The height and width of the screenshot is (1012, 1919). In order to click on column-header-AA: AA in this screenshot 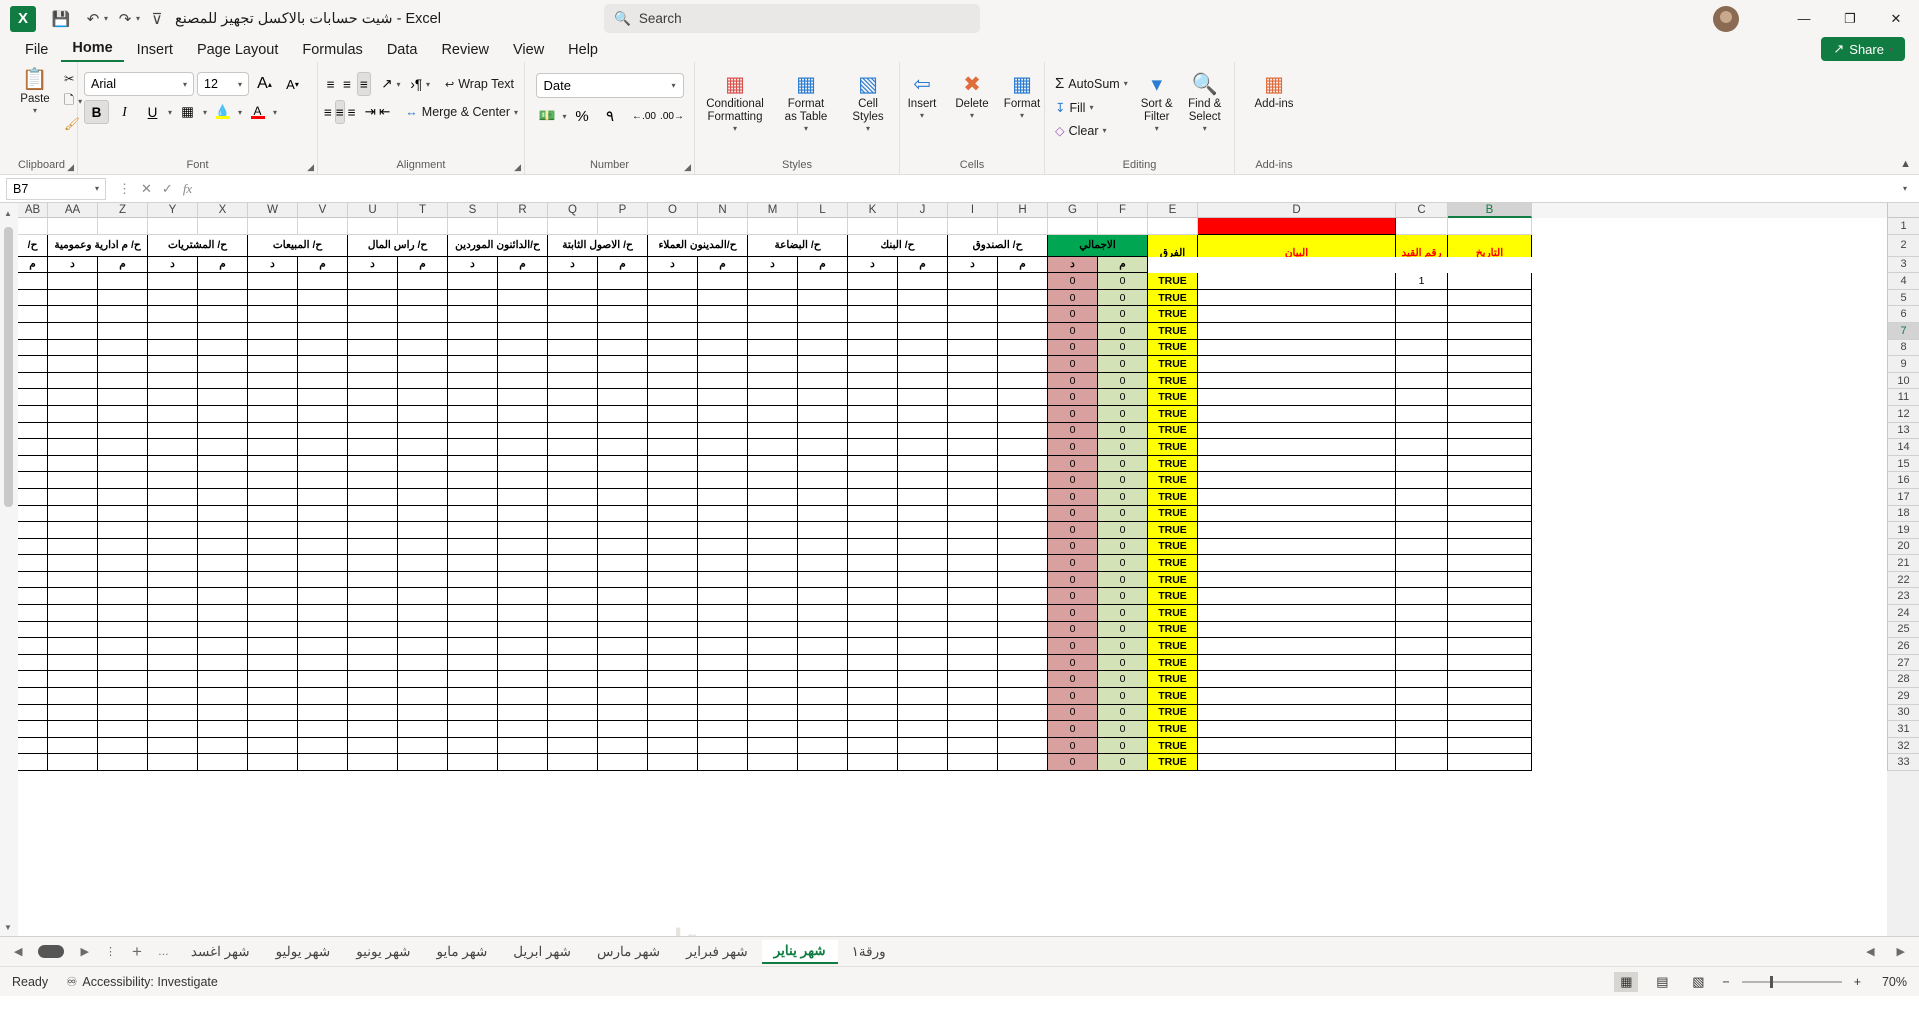, I will do `click(73, 210)`.